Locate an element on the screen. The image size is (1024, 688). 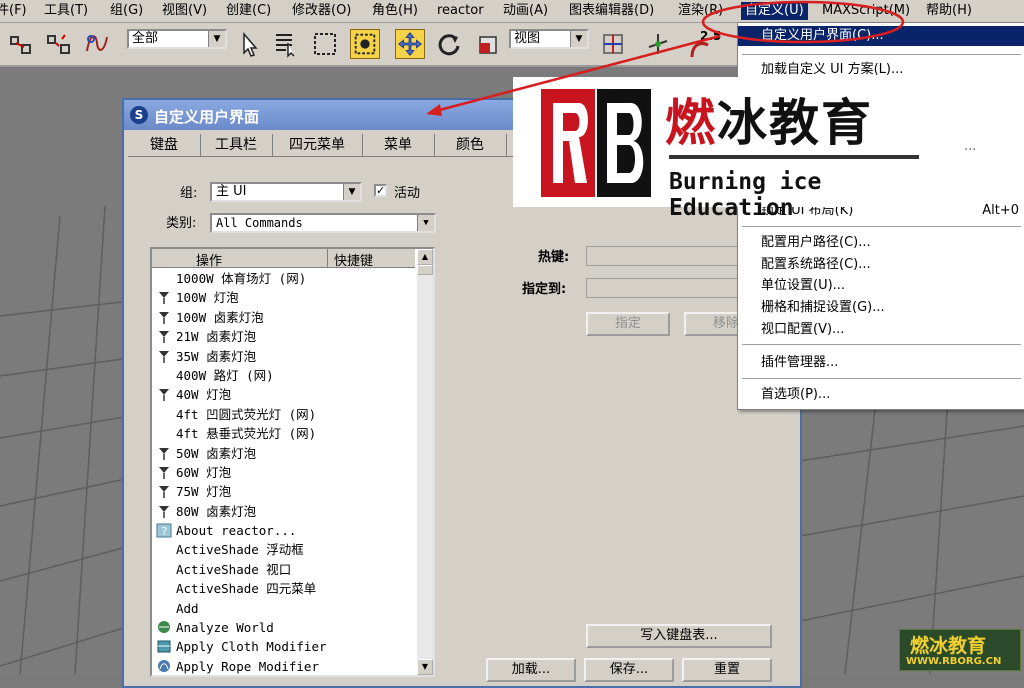
scale-icon is located at coordinates (489, 44).